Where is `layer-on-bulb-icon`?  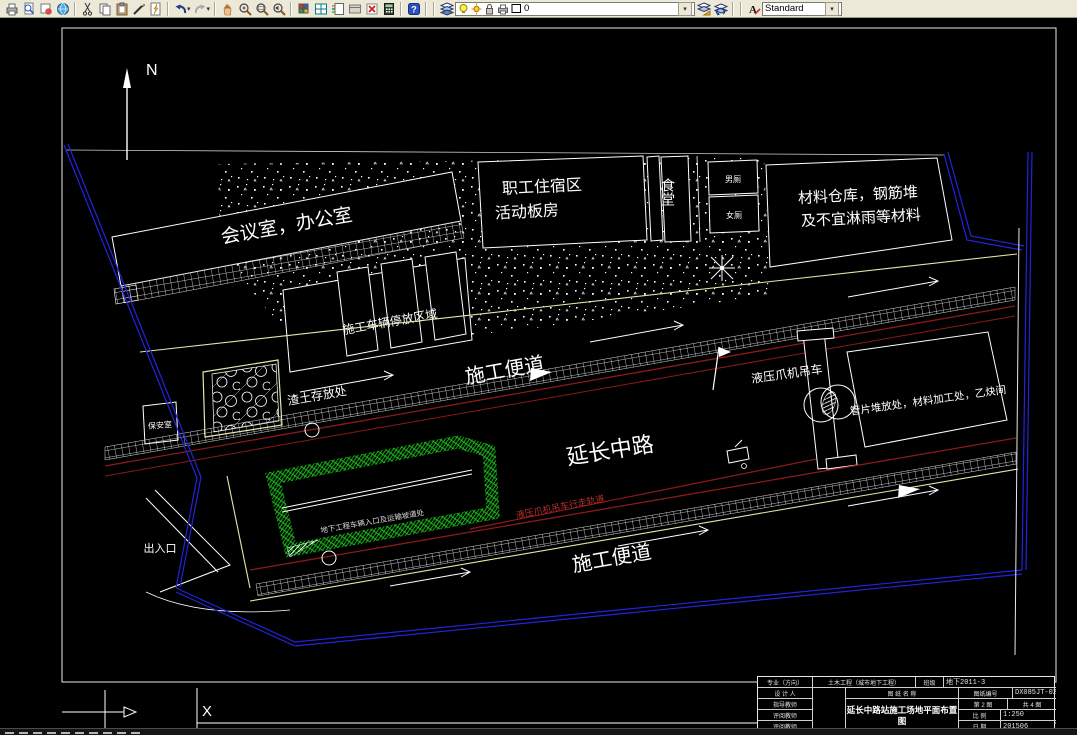 layer-on-bulb-icon is located at coordinates (463, 9).